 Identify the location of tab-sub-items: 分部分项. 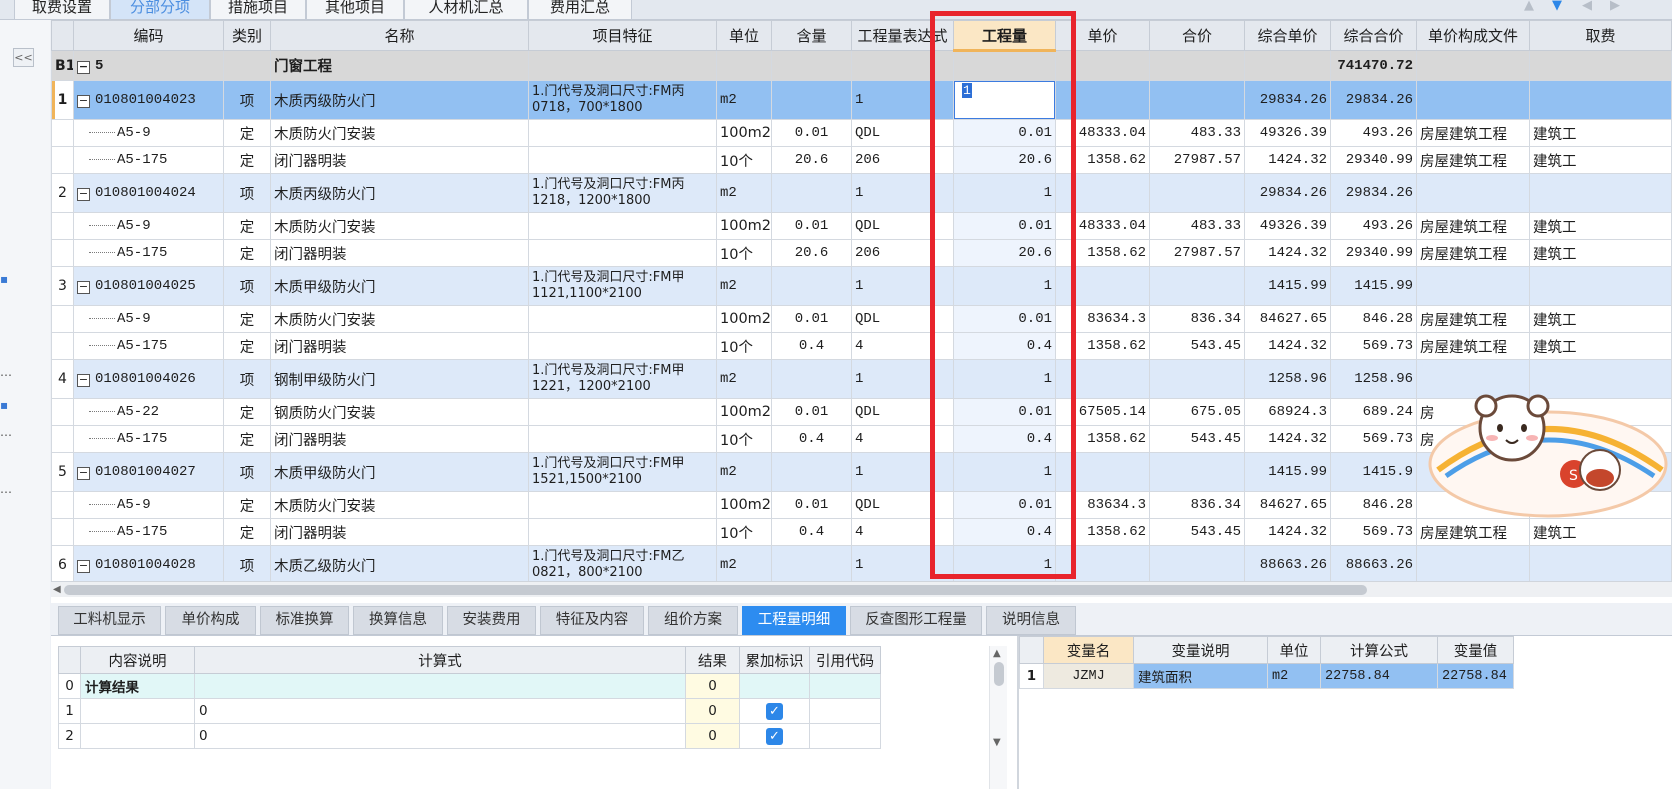
(160, 10).